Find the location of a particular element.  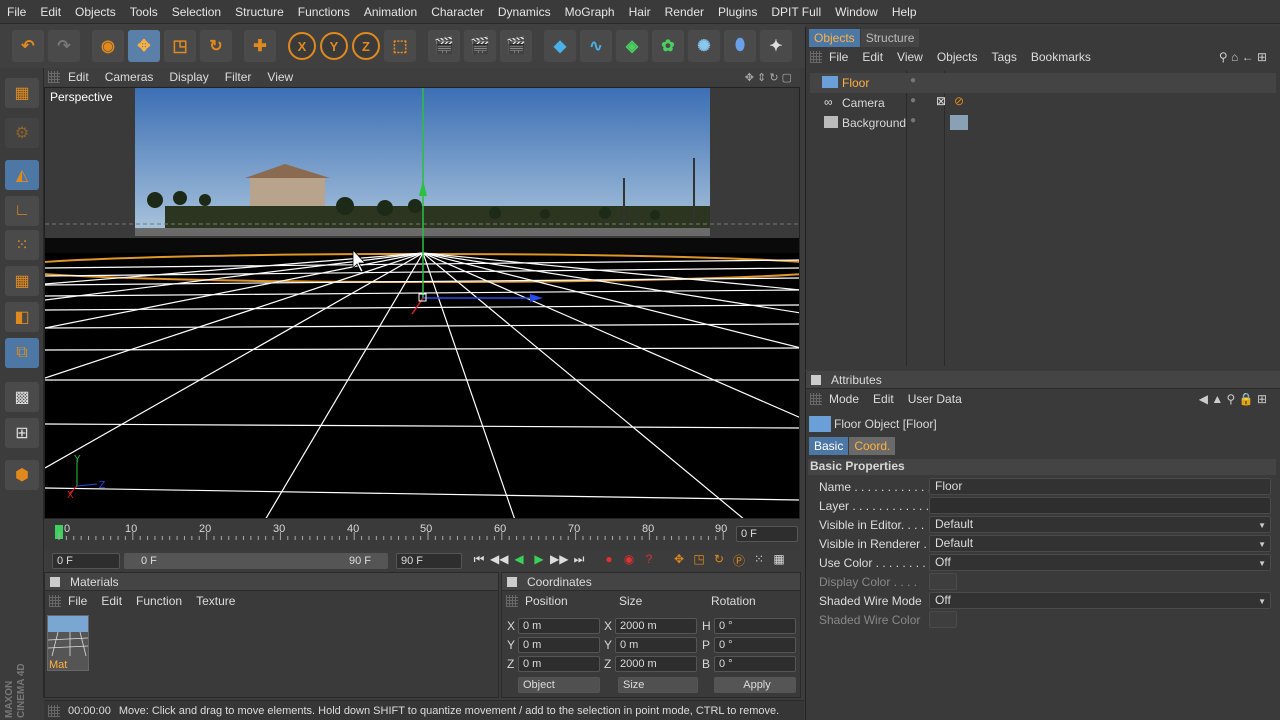

objects-menu-tags: Tags is located at coordinates (1004, 57).